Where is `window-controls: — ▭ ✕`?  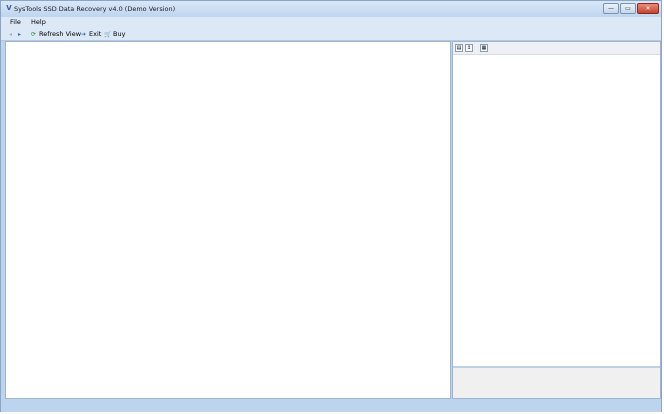 window-controls: — ▭ ✕ is located at coordinates (630, 9).